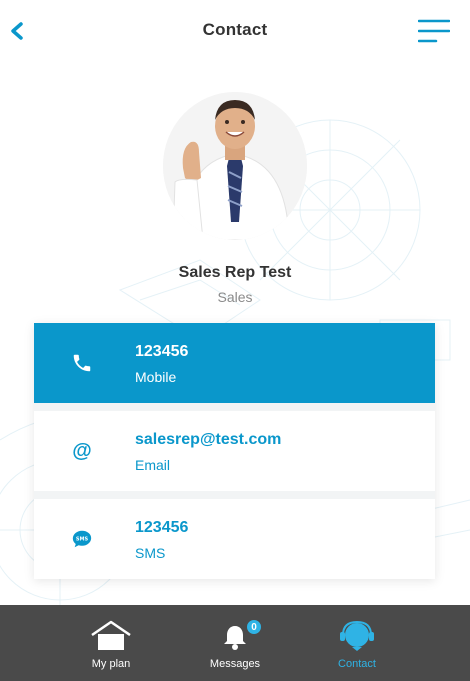  I want to click on contact-label: SMS, so click(150, 553).